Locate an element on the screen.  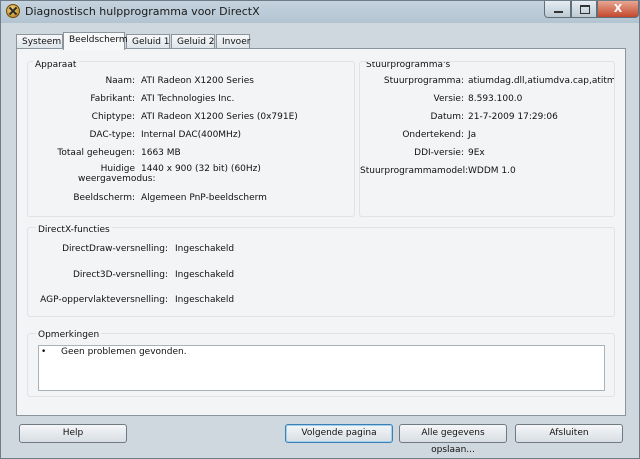
chiptype-label: Chiptype: is located at coordinates (113, 117).